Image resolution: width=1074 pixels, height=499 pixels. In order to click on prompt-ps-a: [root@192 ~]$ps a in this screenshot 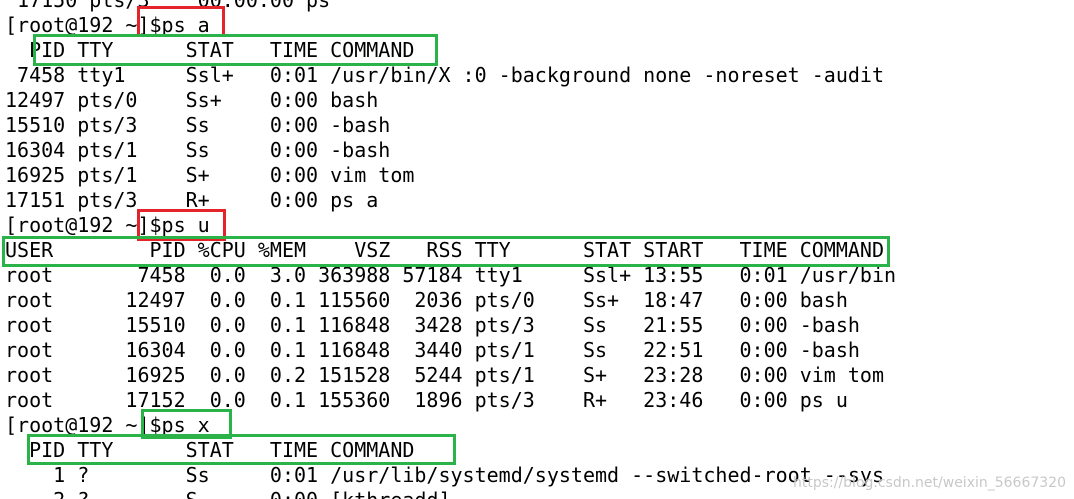, I will do `click(107, 25)`.